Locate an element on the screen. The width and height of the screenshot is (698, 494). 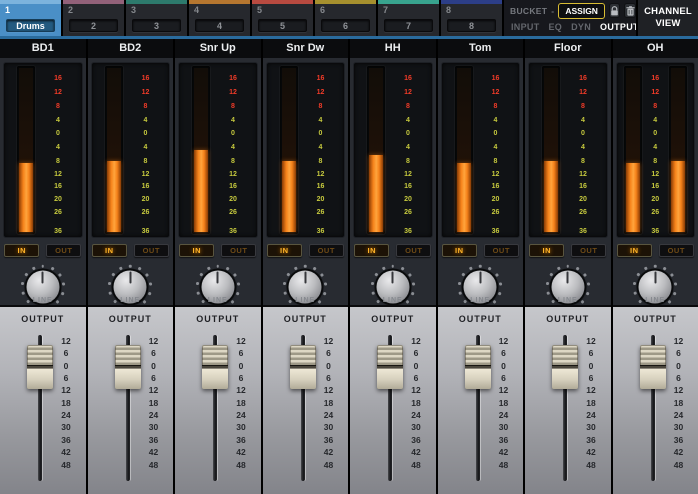
meter-scale-label: 12 is located at coordinates (58, 92).